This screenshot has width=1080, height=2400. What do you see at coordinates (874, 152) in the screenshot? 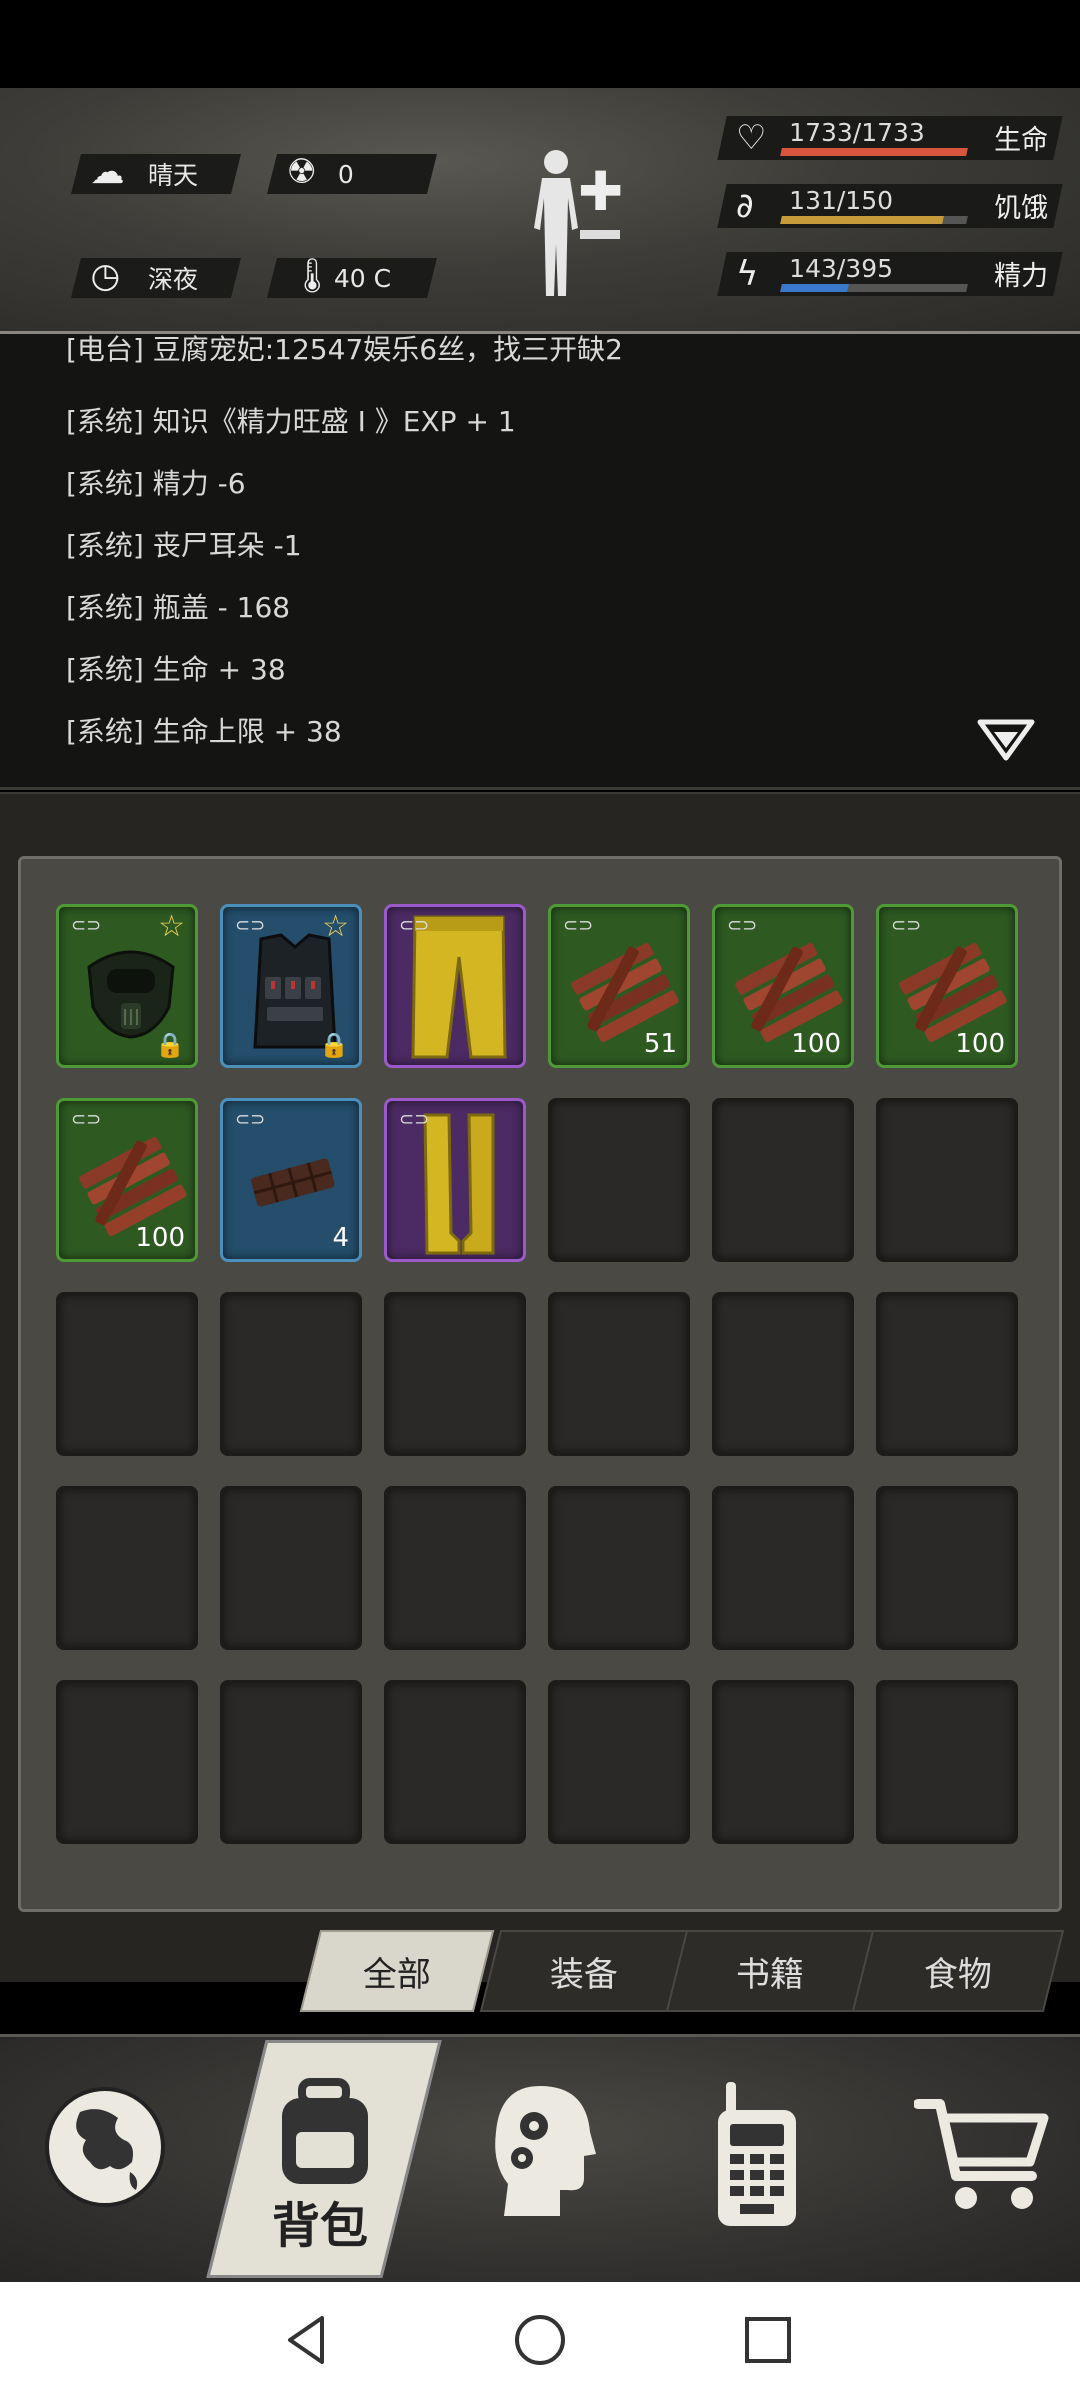
I see `health-bar-fill` at bounding box center [874, 152].